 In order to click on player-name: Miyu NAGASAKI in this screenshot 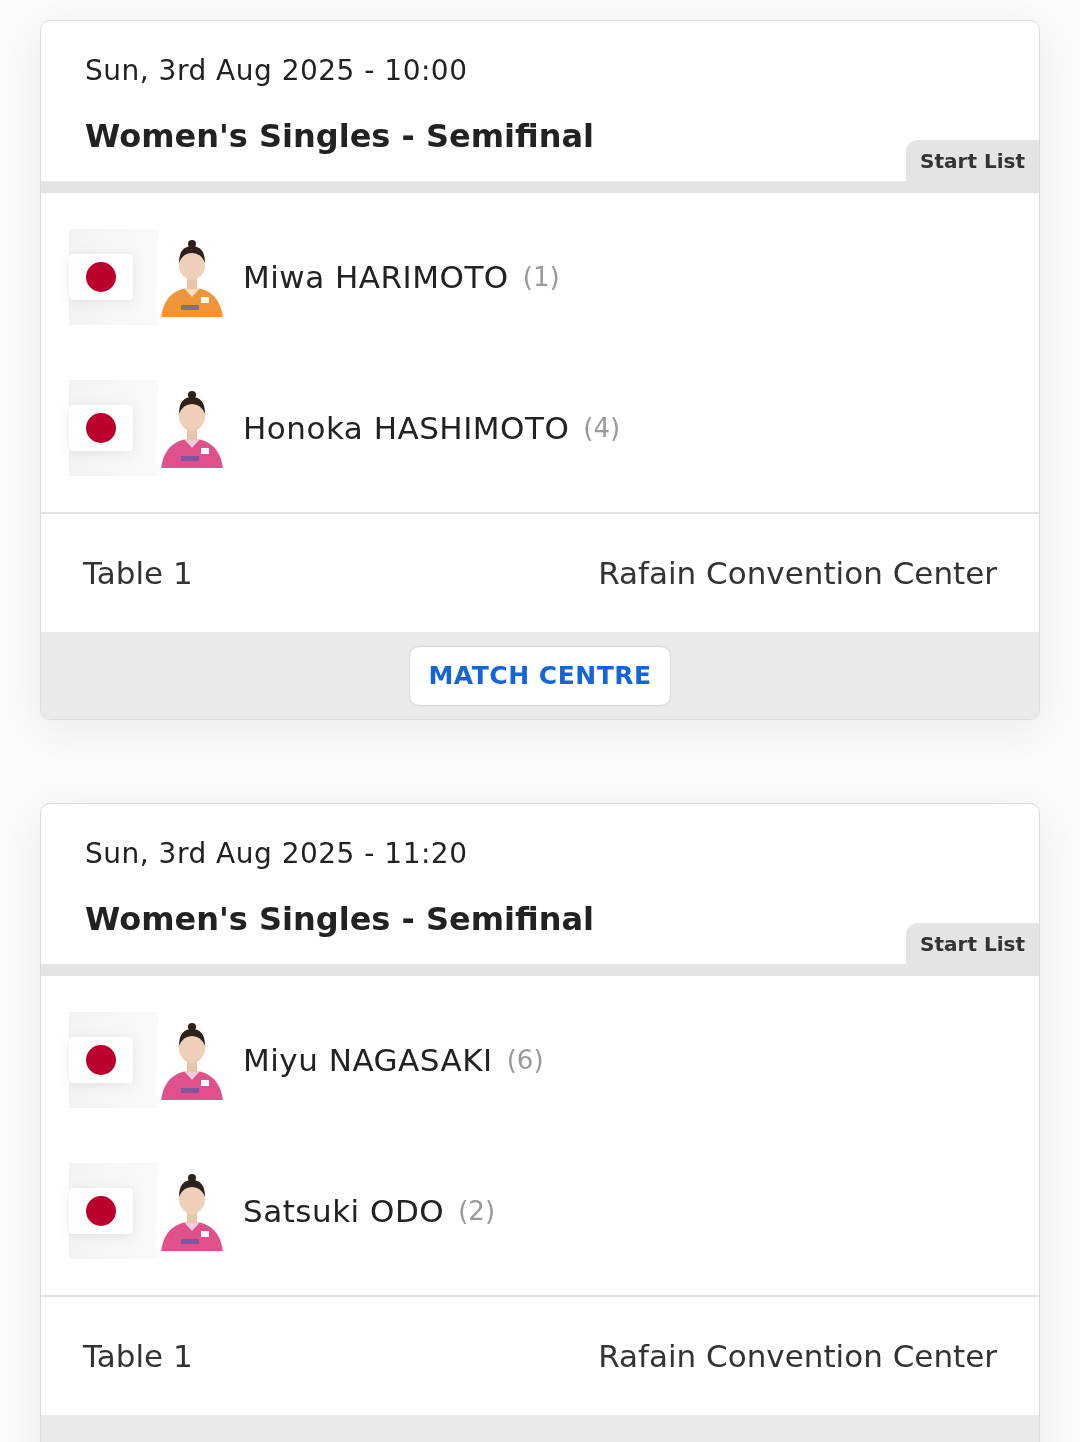, I will do `click(368, 1060)`.